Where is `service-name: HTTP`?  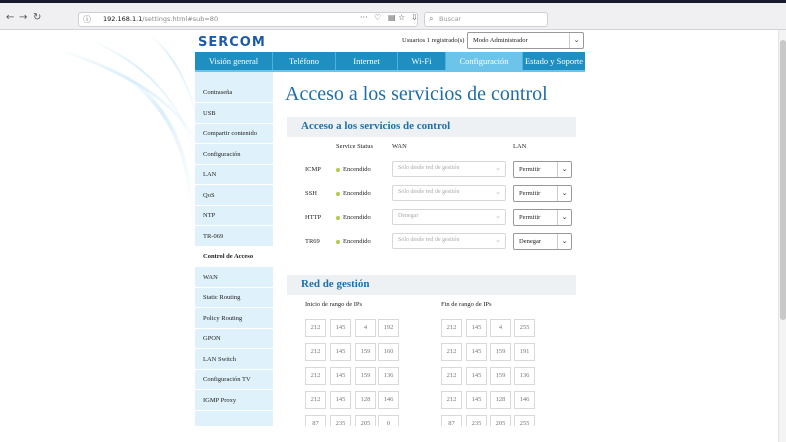 service-name: HTTP is located at coordinates (313, 217).